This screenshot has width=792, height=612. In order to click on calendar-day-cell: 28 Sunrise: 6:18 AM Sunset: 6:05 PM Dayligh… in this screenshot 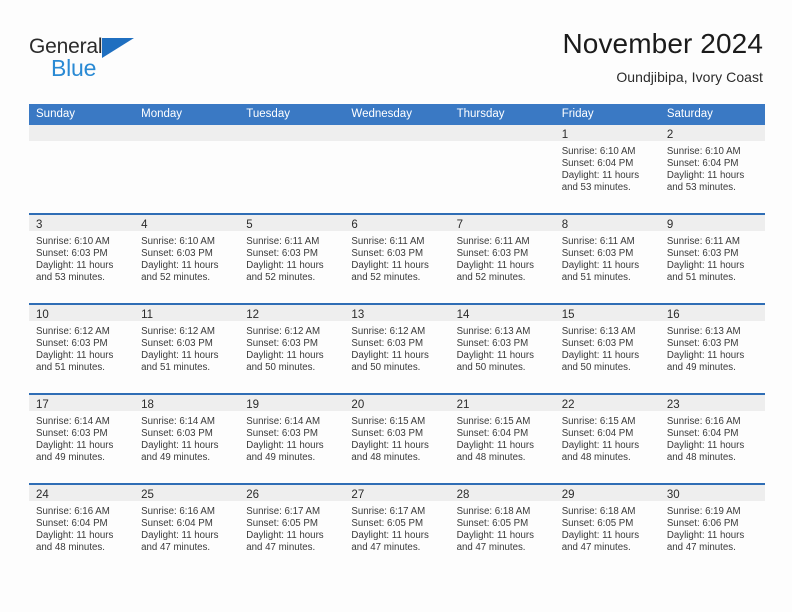, I will do `click(502, 529)`.